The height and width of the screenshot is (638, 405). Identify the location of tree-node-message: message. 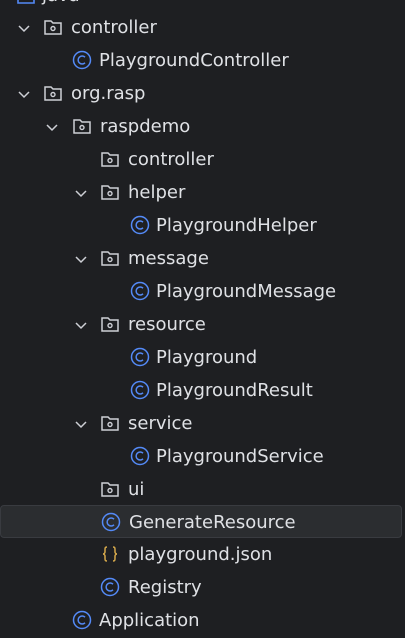
(202, 258).